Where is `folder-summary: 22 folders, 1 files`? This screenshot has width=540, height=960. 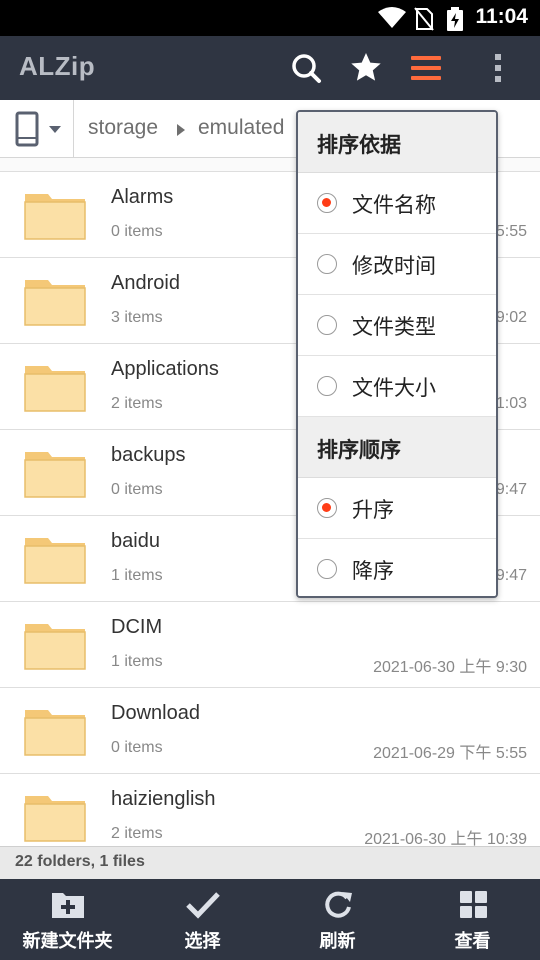
folder-summary: 22 folders, 1 files is located at coordinates (270, 862).